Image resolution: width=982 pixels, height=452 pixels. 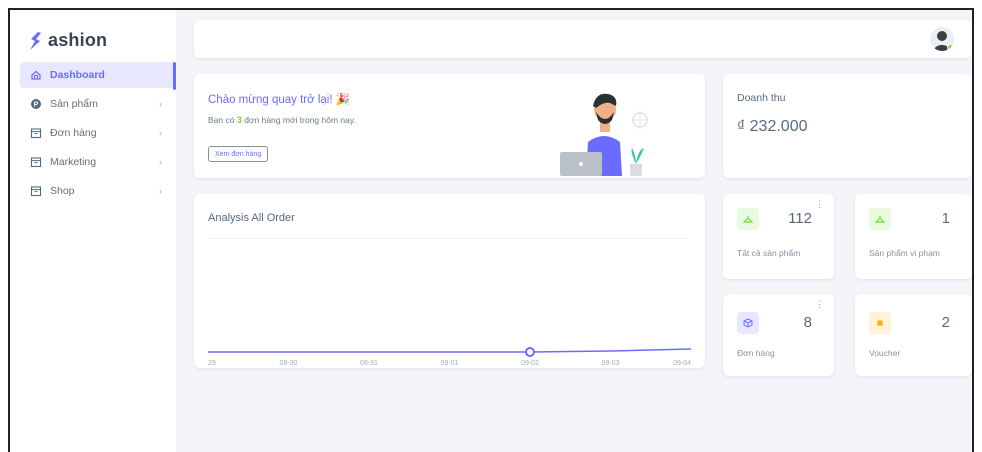 I want to click on brand-logo-icon, so click(x=35, y=40).